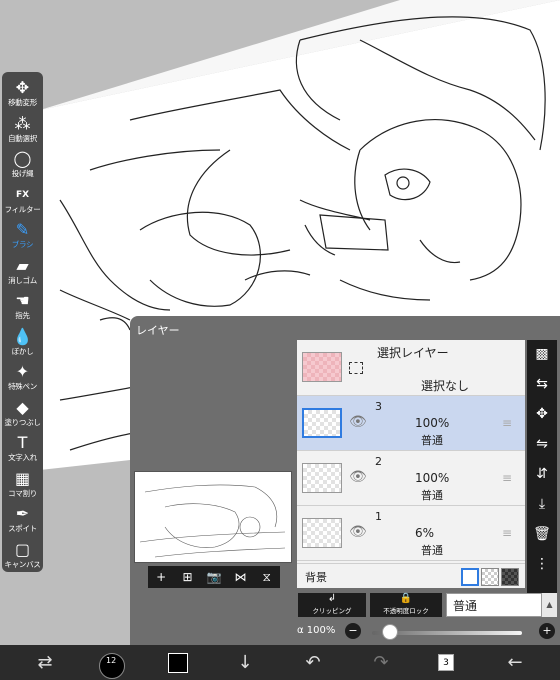  I want to click on layer-row: 👁 1 6% 普通 ≡, so click(411, 533).